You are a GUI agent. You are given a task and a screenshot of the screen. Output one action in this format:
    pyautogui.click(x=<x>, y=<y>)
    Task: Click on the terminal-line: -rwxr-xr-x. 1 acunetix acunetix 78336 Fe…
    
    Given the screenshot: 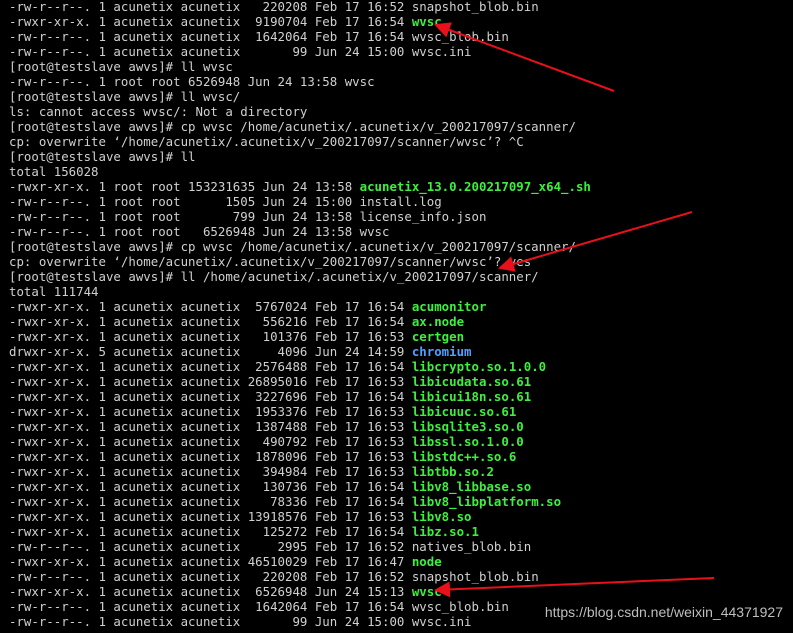 What is the action you would take?
    pyautogui.click(x=285, y=501)
    